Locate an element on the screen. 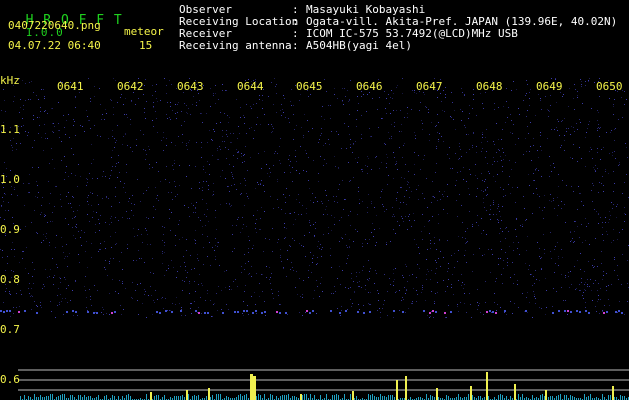 Image resolution: width=629 pixels, height=400 pixels. time-tick-0641: 0641 is located at coordinates (70, 86).